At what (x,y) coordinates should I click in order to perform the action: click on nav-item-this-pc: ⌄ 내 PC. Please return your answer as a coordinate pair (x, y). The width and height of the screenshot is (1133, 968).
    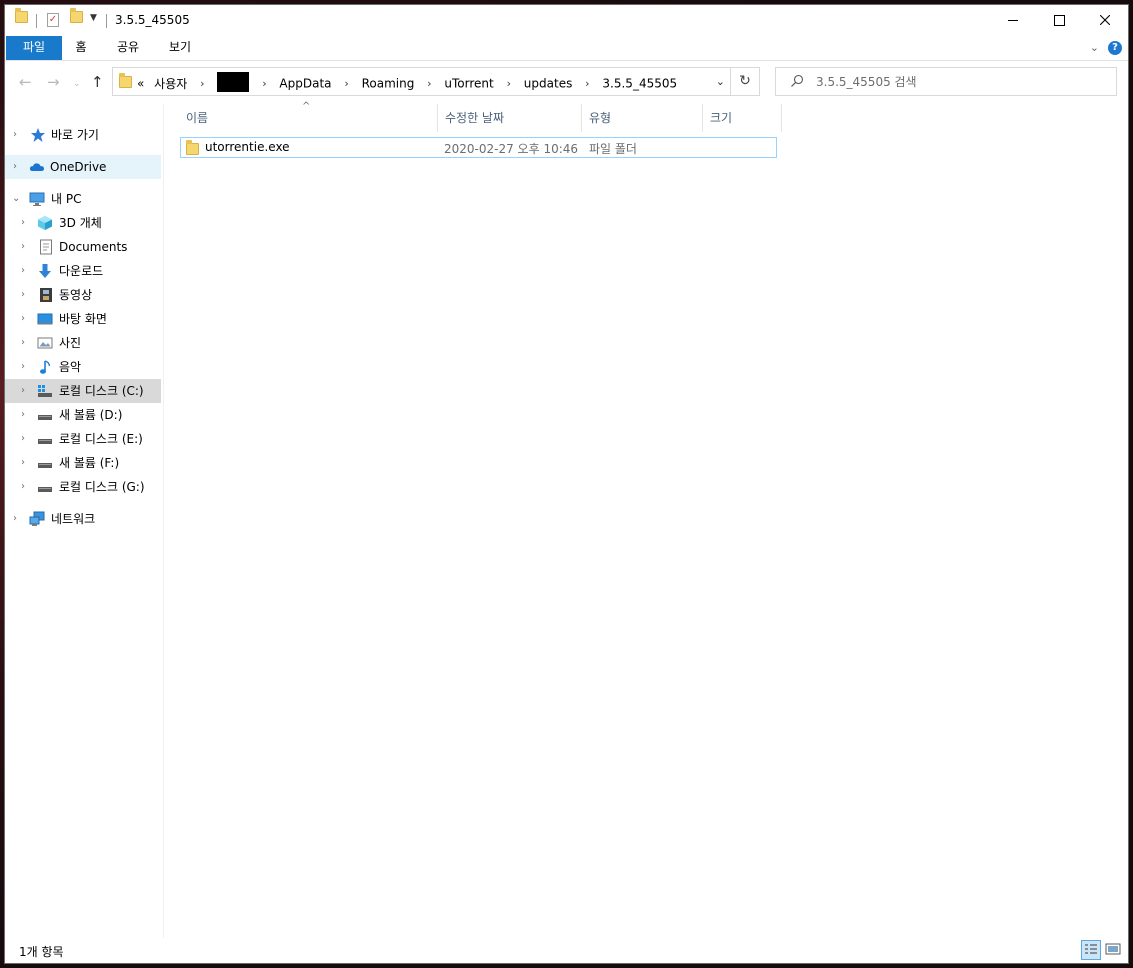
    Looking at the image, I should click on (83, 199).